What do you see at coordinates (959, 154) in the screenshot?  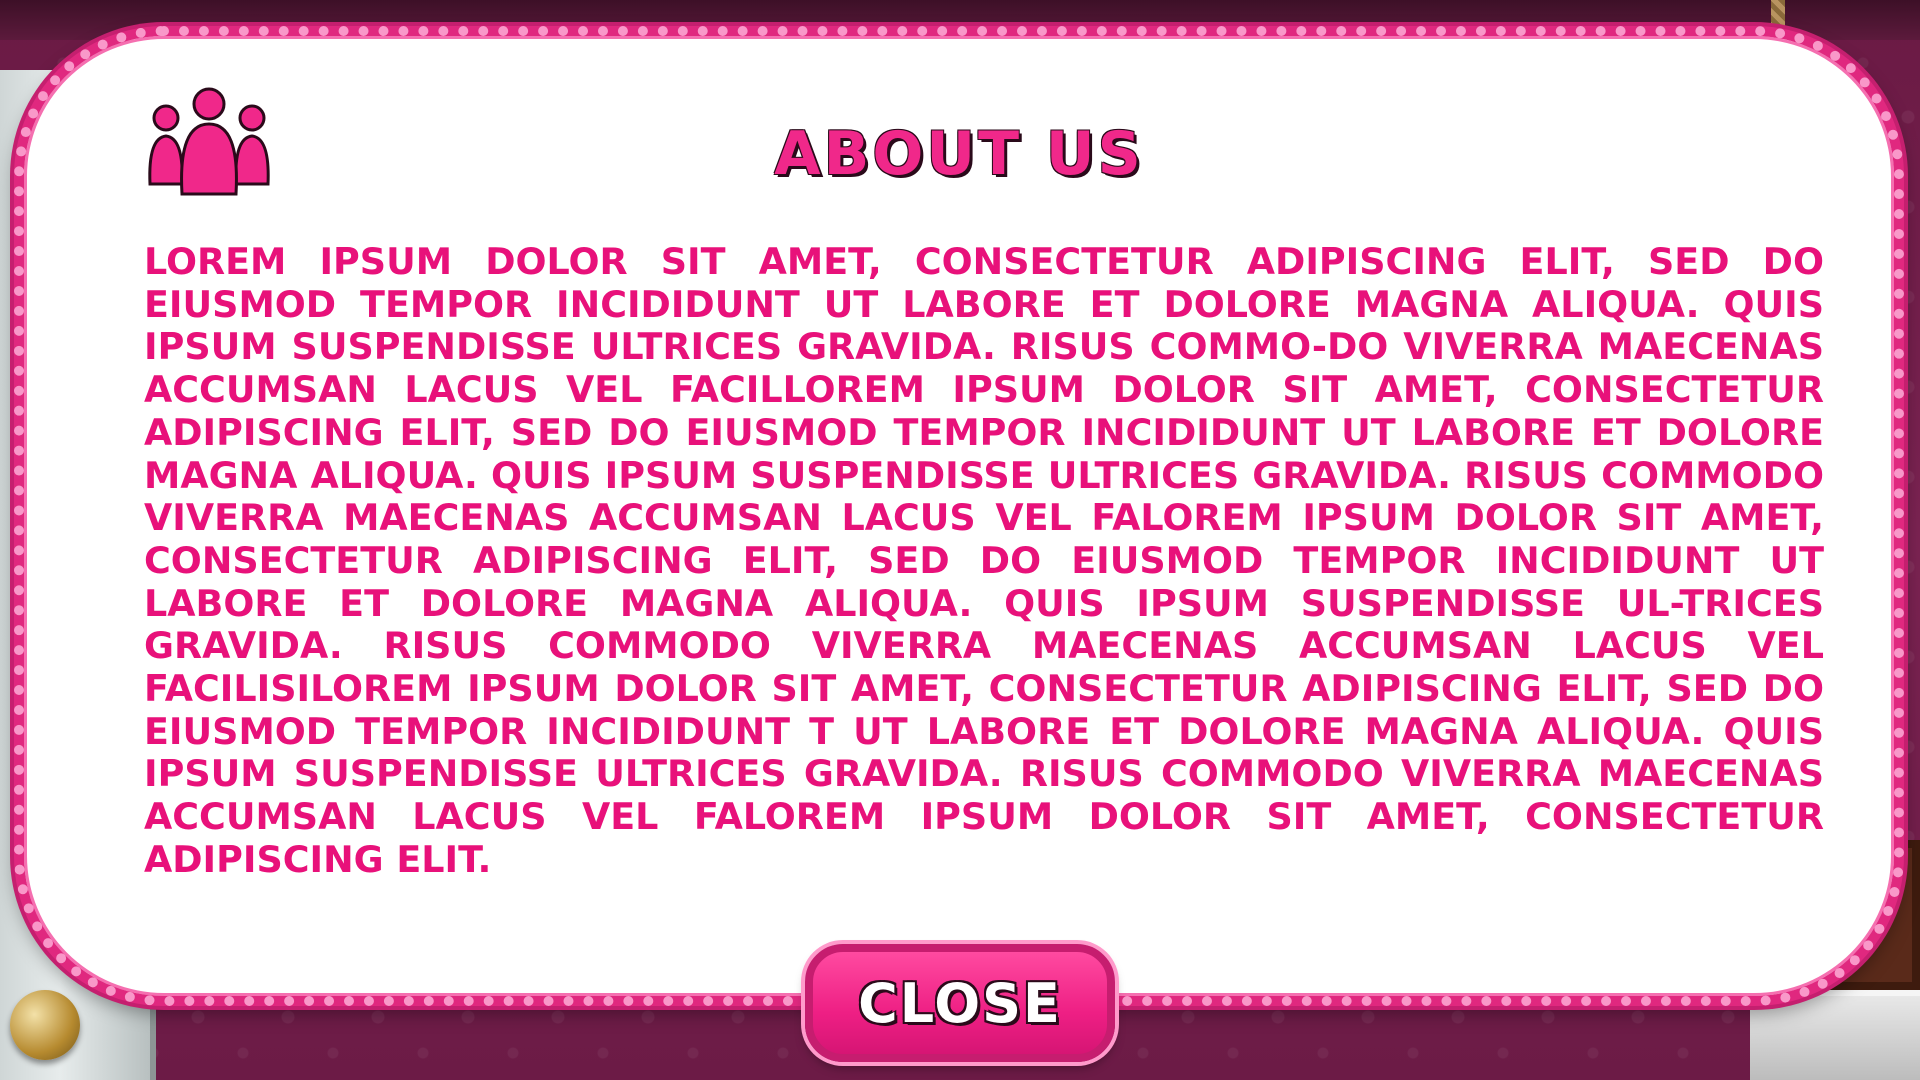 I see `dialog-title: ABOUT US` at bounding box center [959, 154].